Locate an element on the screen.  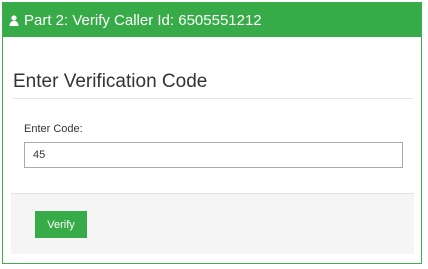
verify-button: Verify is located at coordinates (61, 224).